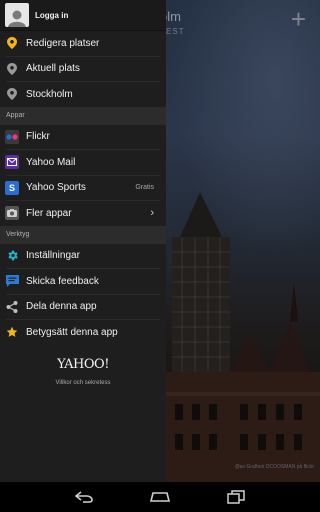 Image resolution: width=320 pixels, height=512 pixels. I want to click on yahoo-mail-label: Yahoo Mail, so click(51, 162).